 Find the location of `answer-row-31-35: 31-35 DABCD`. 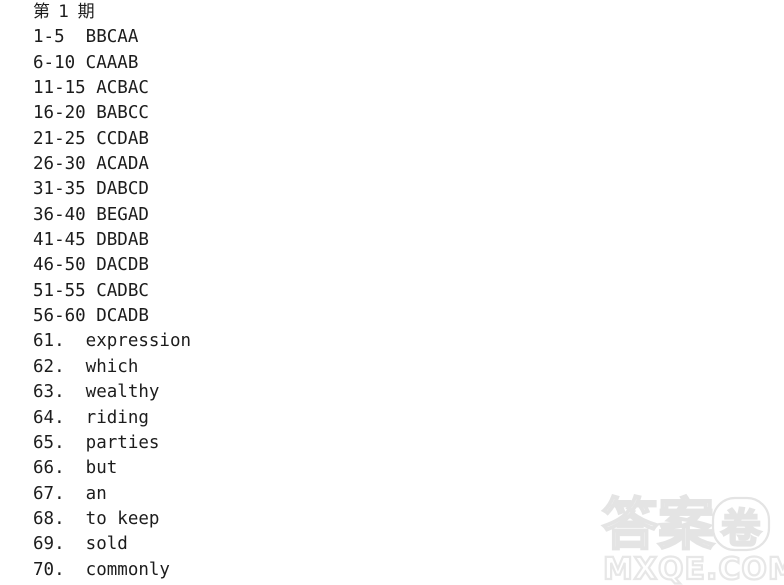

answer-row-31-35: 31-35 DABCD is located at coordinates (91, 189).